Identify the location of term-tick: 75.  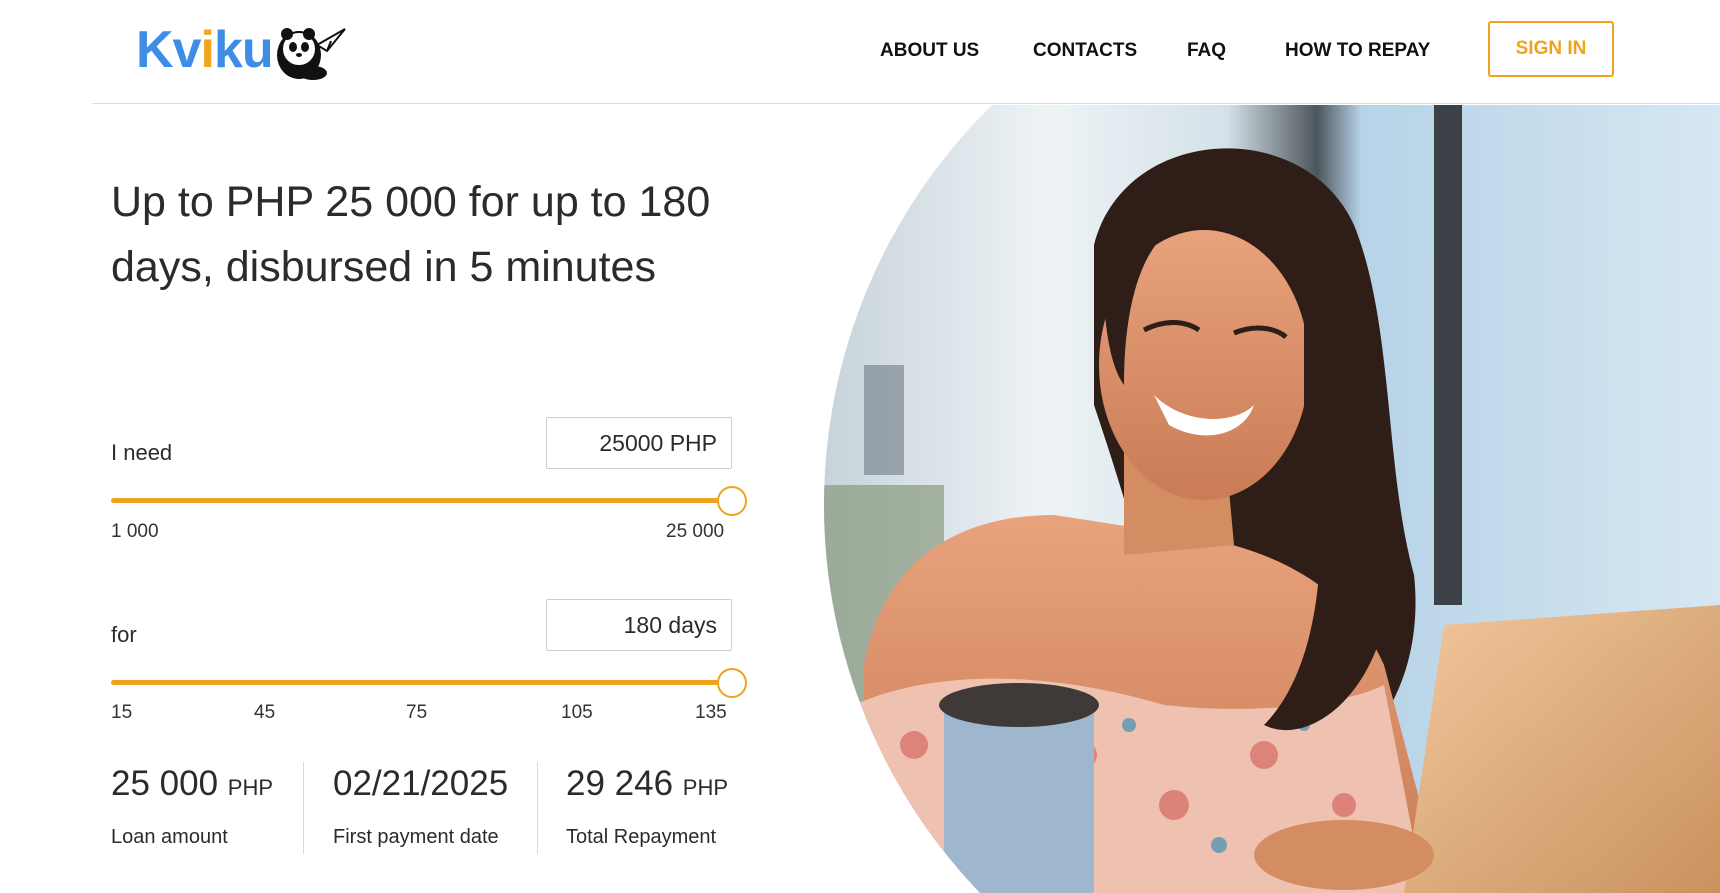
(417, 712).